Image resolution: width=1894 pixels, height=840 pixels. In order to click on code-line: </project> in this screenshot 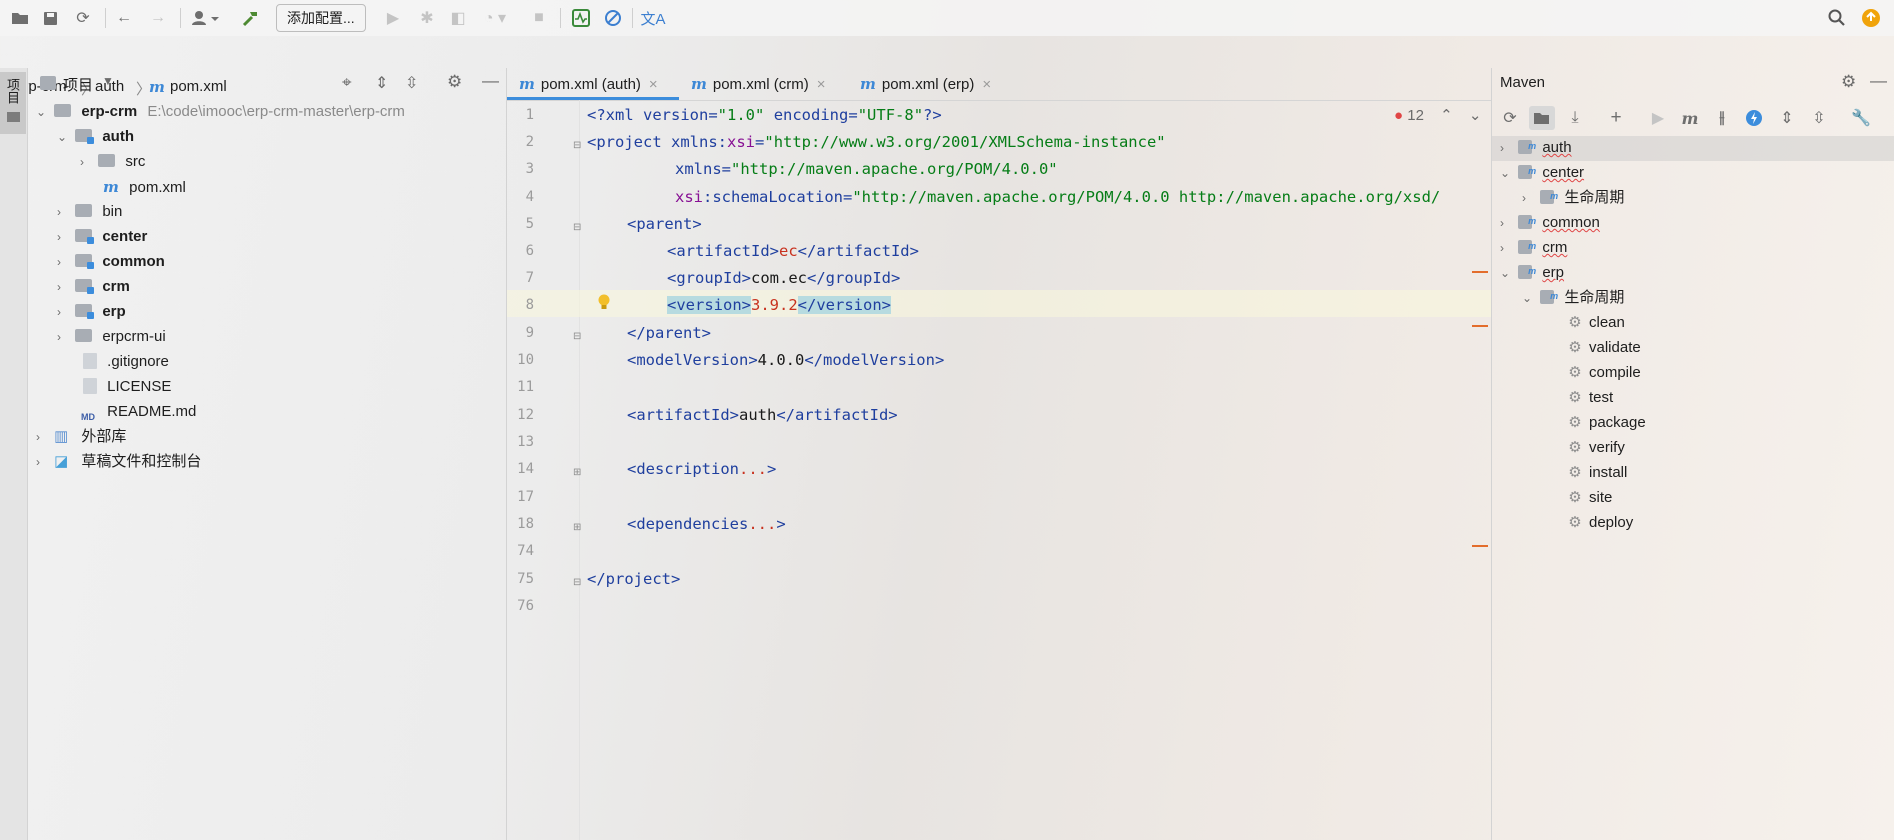, I will do `click(633, 579)`.